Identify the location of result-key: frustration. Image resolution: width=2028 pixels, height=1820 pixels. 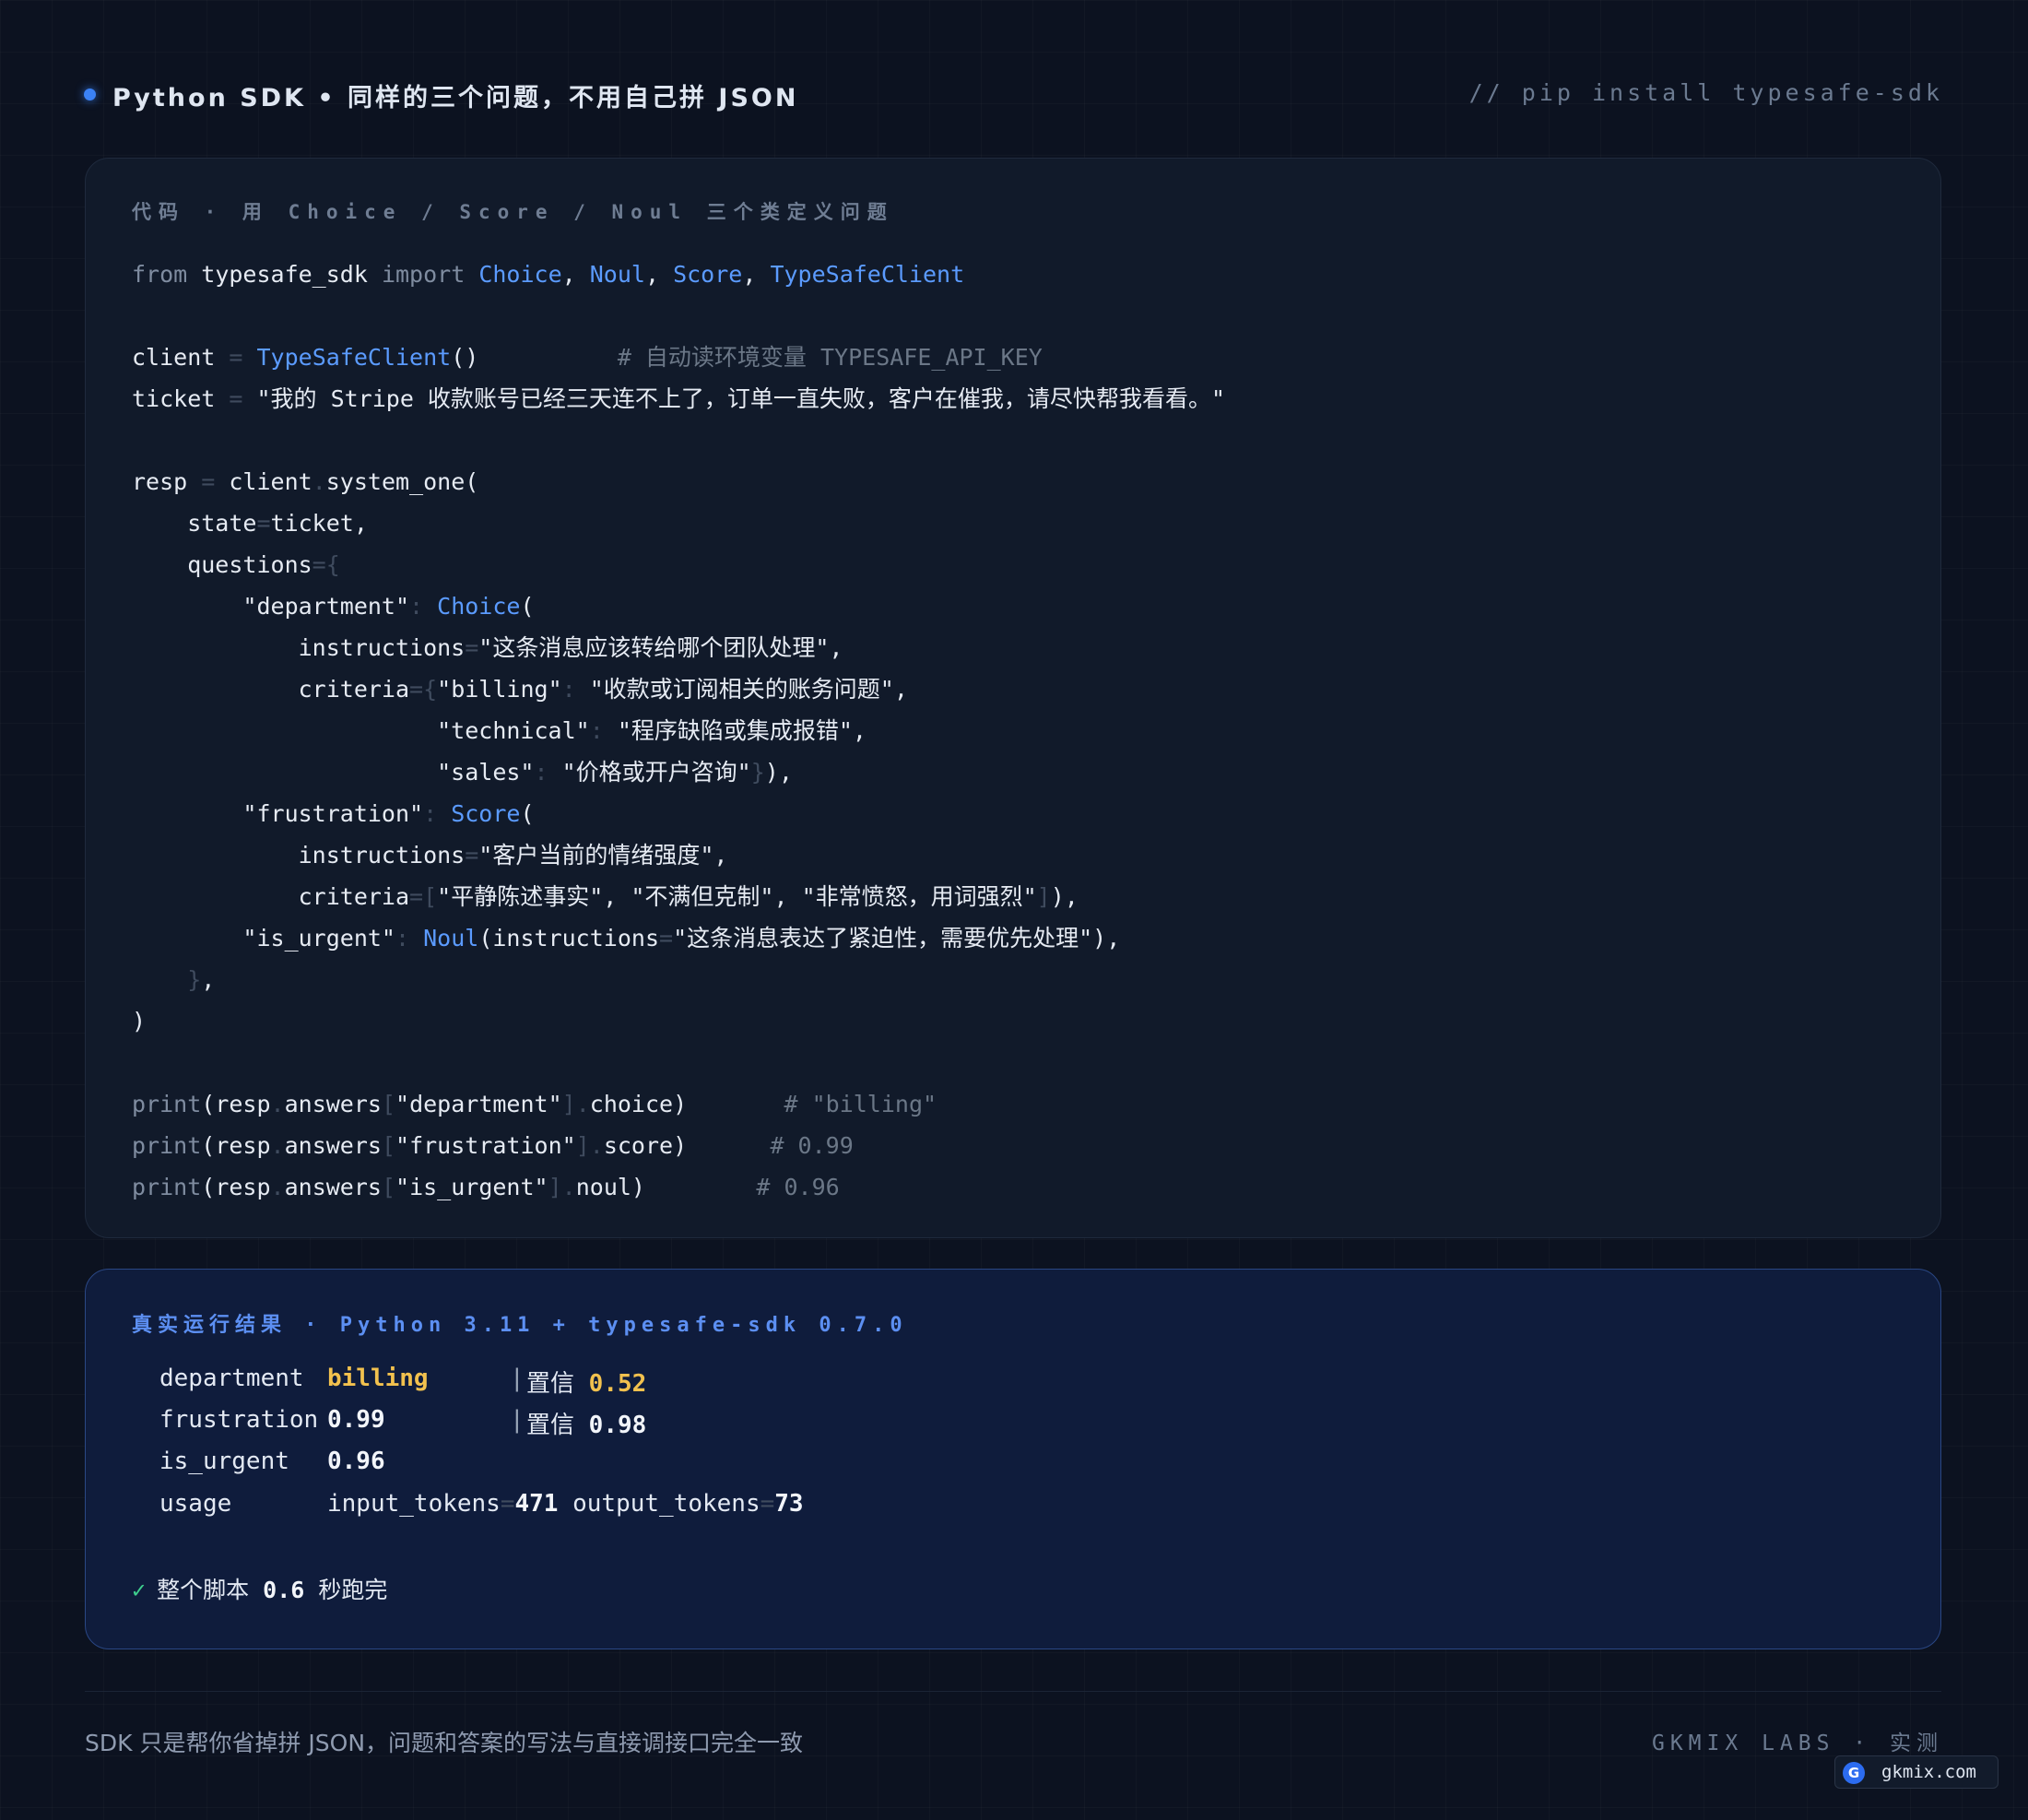
(239, 1420).